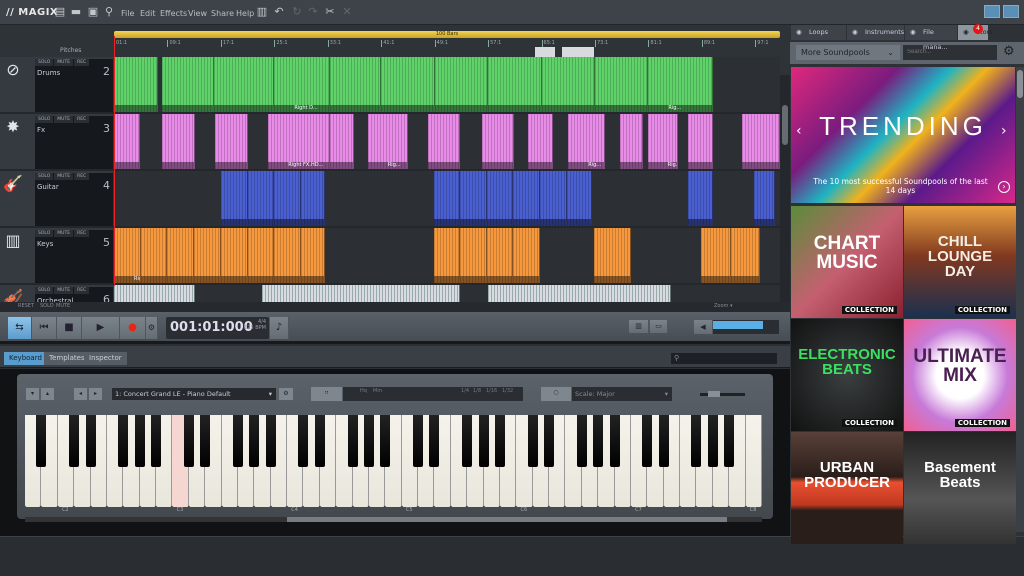 The height and width of the screenshot is (576, 1024). I want to click on solo-all-button: SOLO, so click(47, 306).